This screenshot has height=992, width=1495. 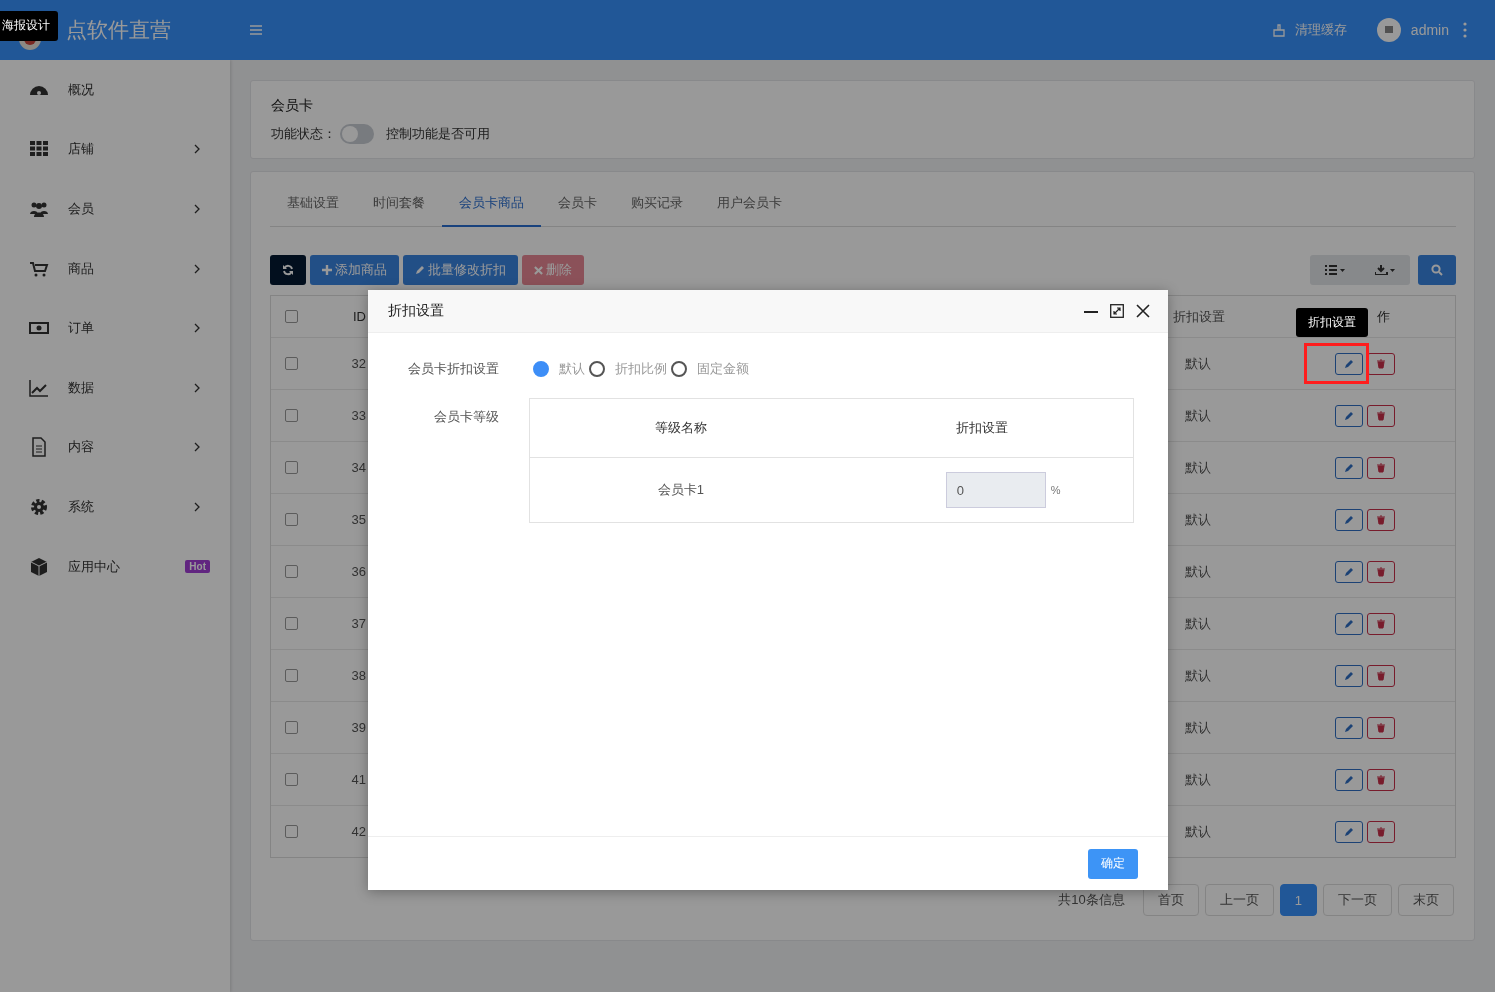 What do you see at coordinates (1332, 322) in the screenshot?
I see `tooltip: 折扣设置` at bounding box center [1332, 322].